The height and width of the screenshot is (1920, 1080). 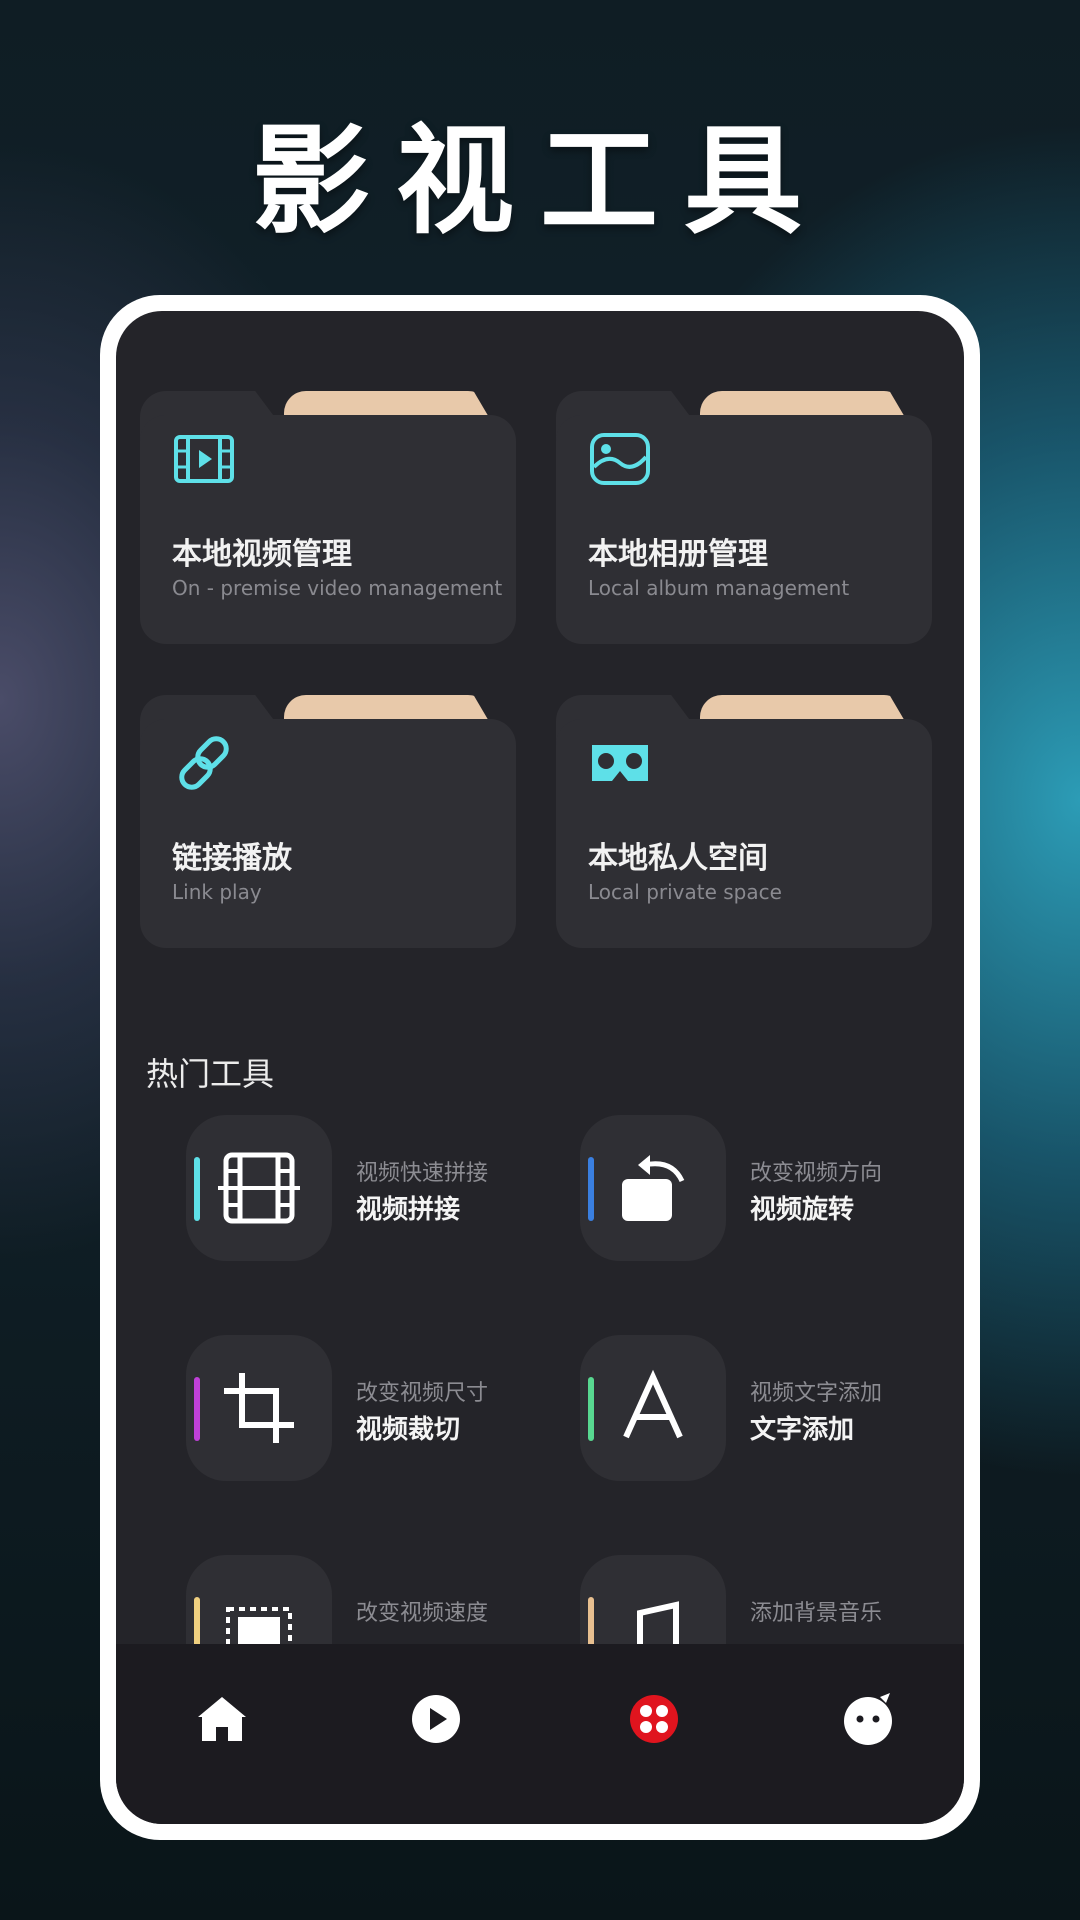 What do you see at coordinates (422, 1393) in the screenshot?
I see `tool-subtitle: 改变视频尺寸` at bounding box center [422, 1393].